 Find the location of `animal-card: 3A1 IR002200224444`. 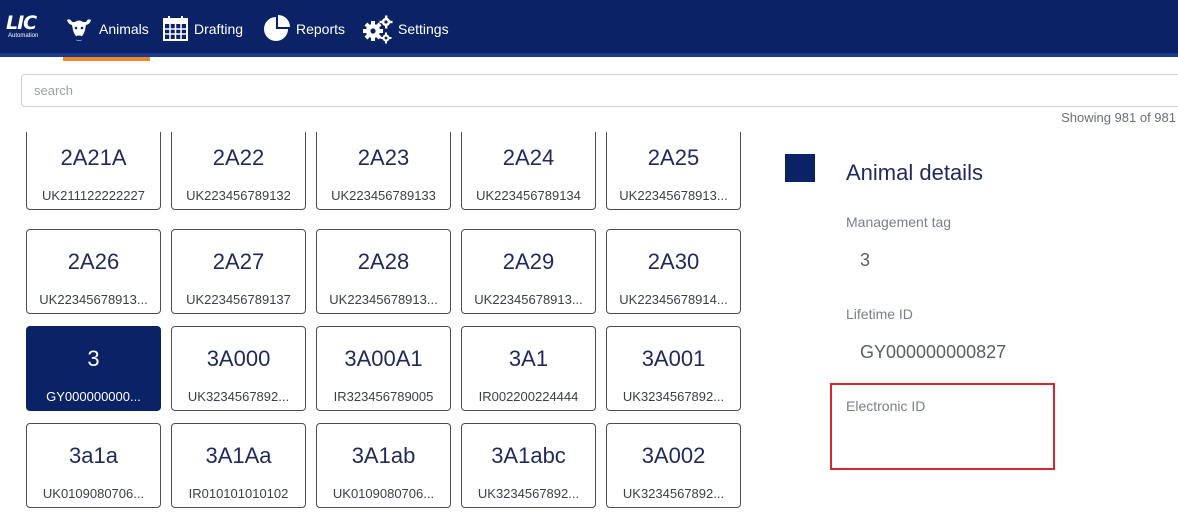

animal-card: 3A1 IR002200224444 is located at coordinates (528, 368).